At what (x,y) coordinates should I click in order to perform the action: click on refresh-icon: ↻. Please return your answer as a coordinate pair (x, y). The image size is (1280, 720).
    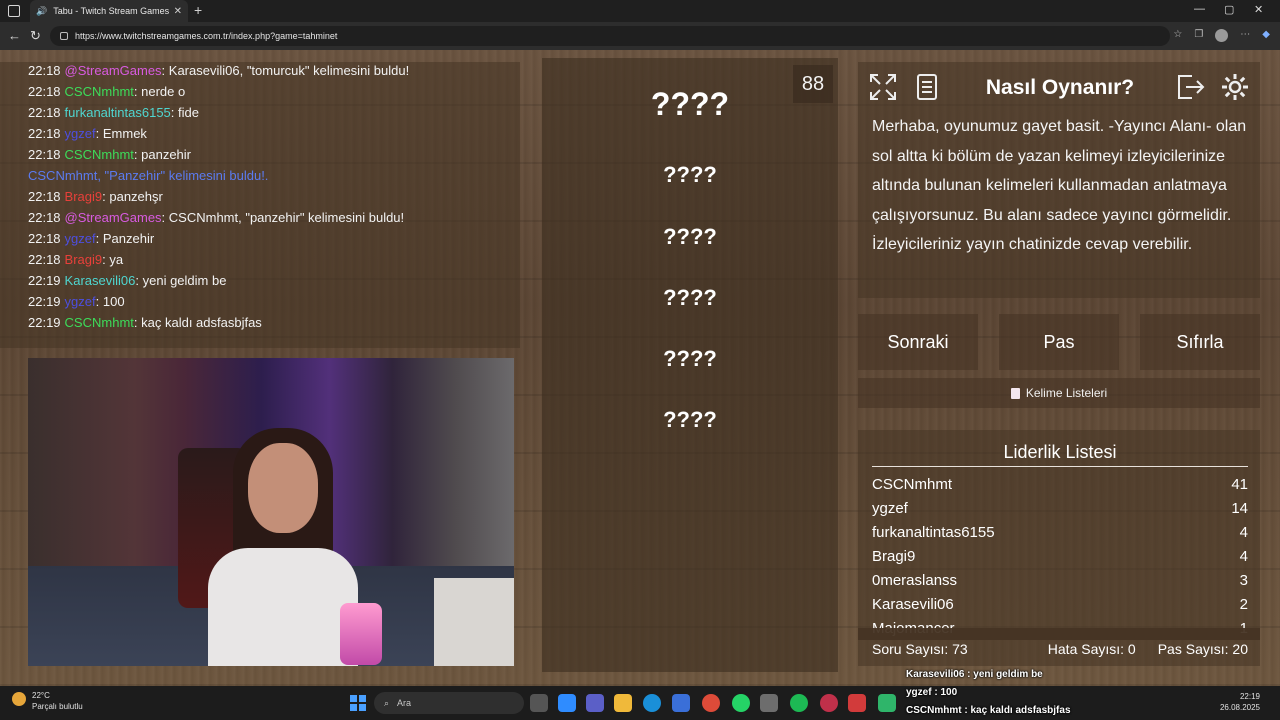
    Looking at the image, I should click on (35, 36).